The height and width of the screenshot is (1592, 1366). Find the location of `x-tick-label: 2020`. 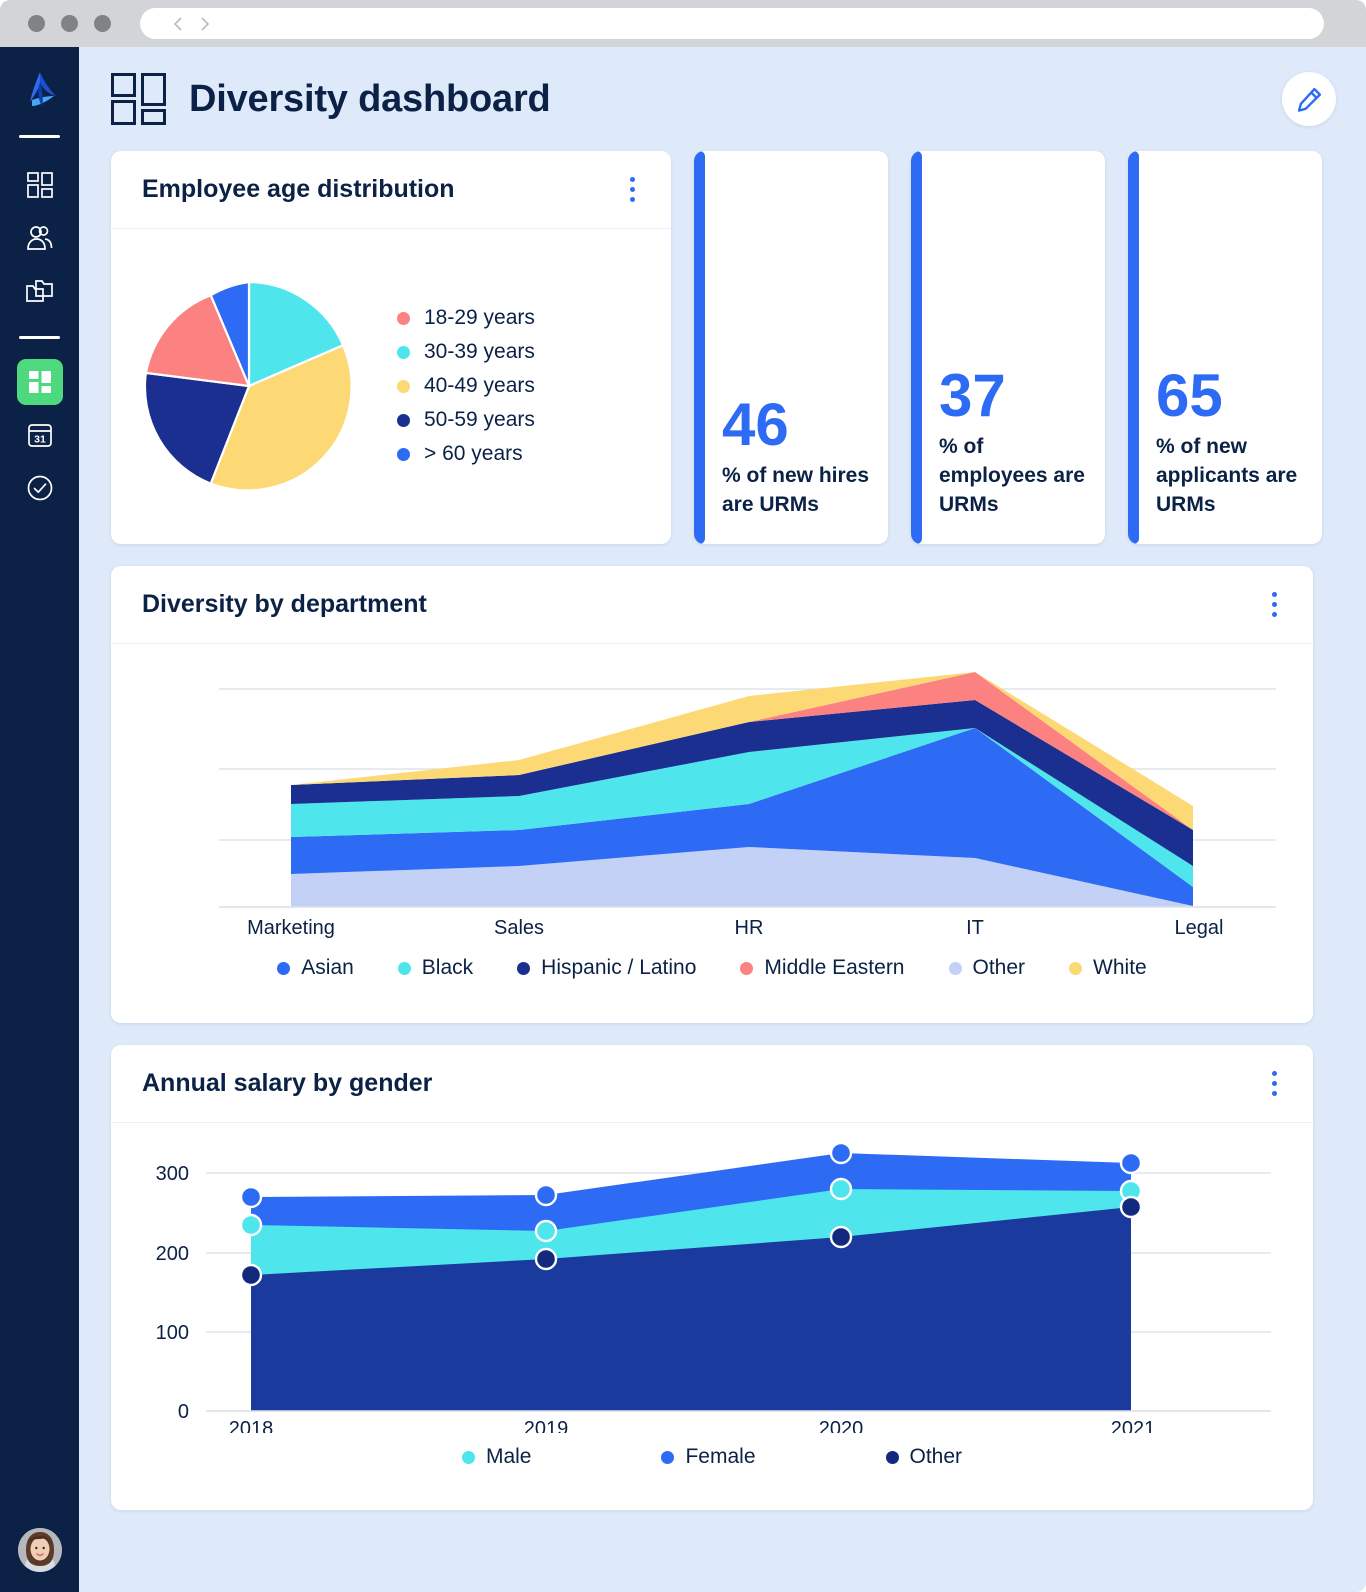

x-tick-label: 2020 is located at coordinates (841, 1425).